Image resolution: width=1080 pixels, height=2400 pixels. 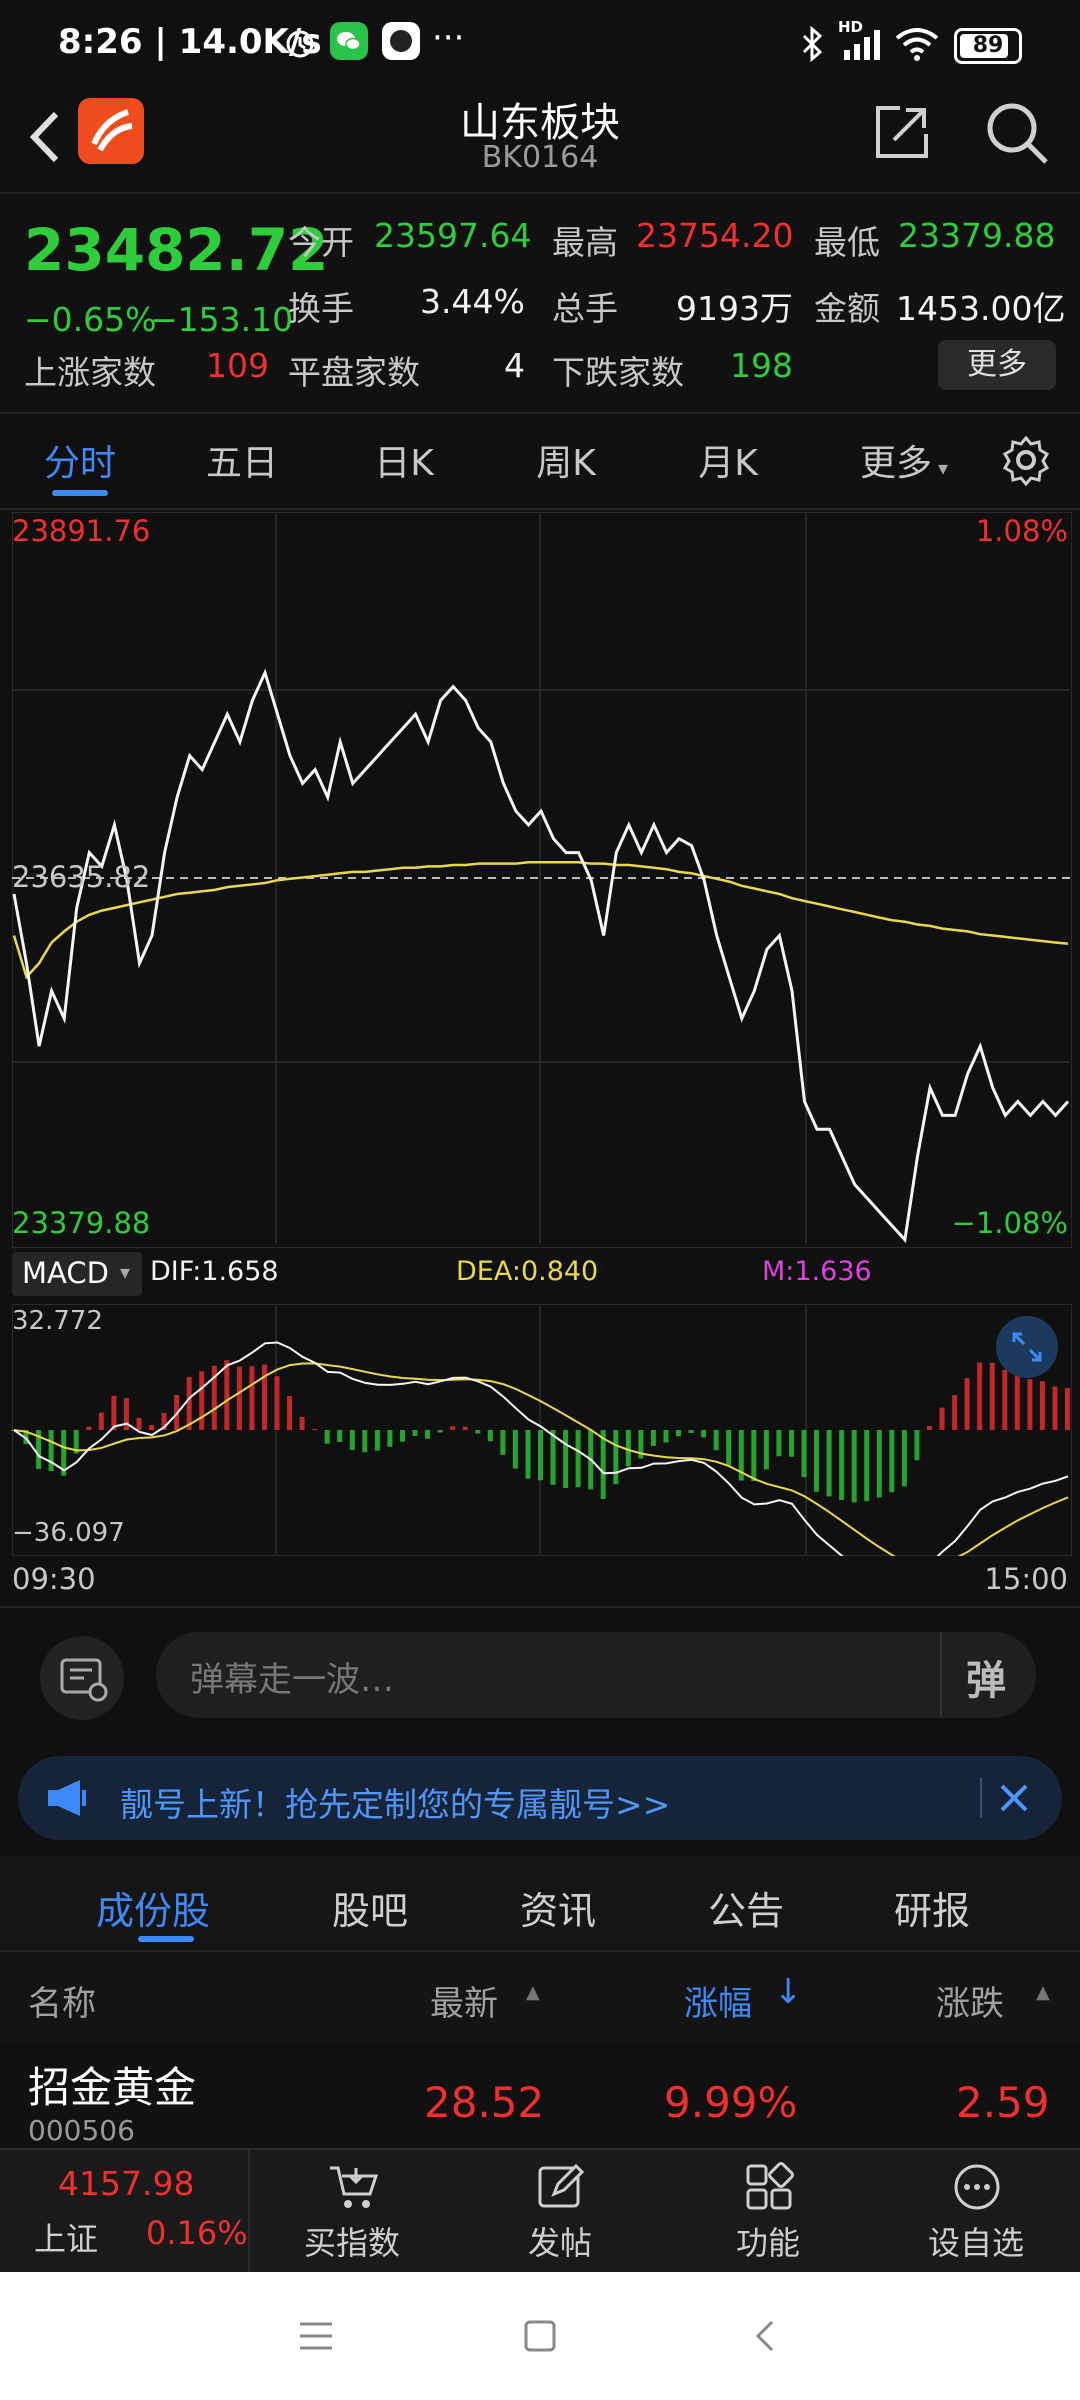 I want to click on chart-top-price: 23891.76, so click(x=81, y=531).